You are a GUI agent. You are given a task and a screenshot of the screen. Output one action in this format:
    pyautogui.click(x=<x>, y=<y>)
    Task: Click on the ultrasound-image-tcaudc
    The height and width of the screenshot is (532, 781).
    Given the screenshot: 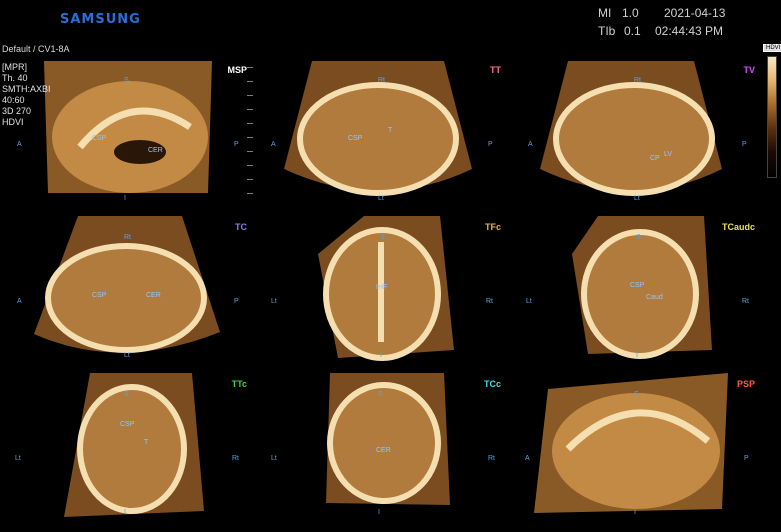 What is the action you would take?
    pyautogui.click(x=642, y=287)
    